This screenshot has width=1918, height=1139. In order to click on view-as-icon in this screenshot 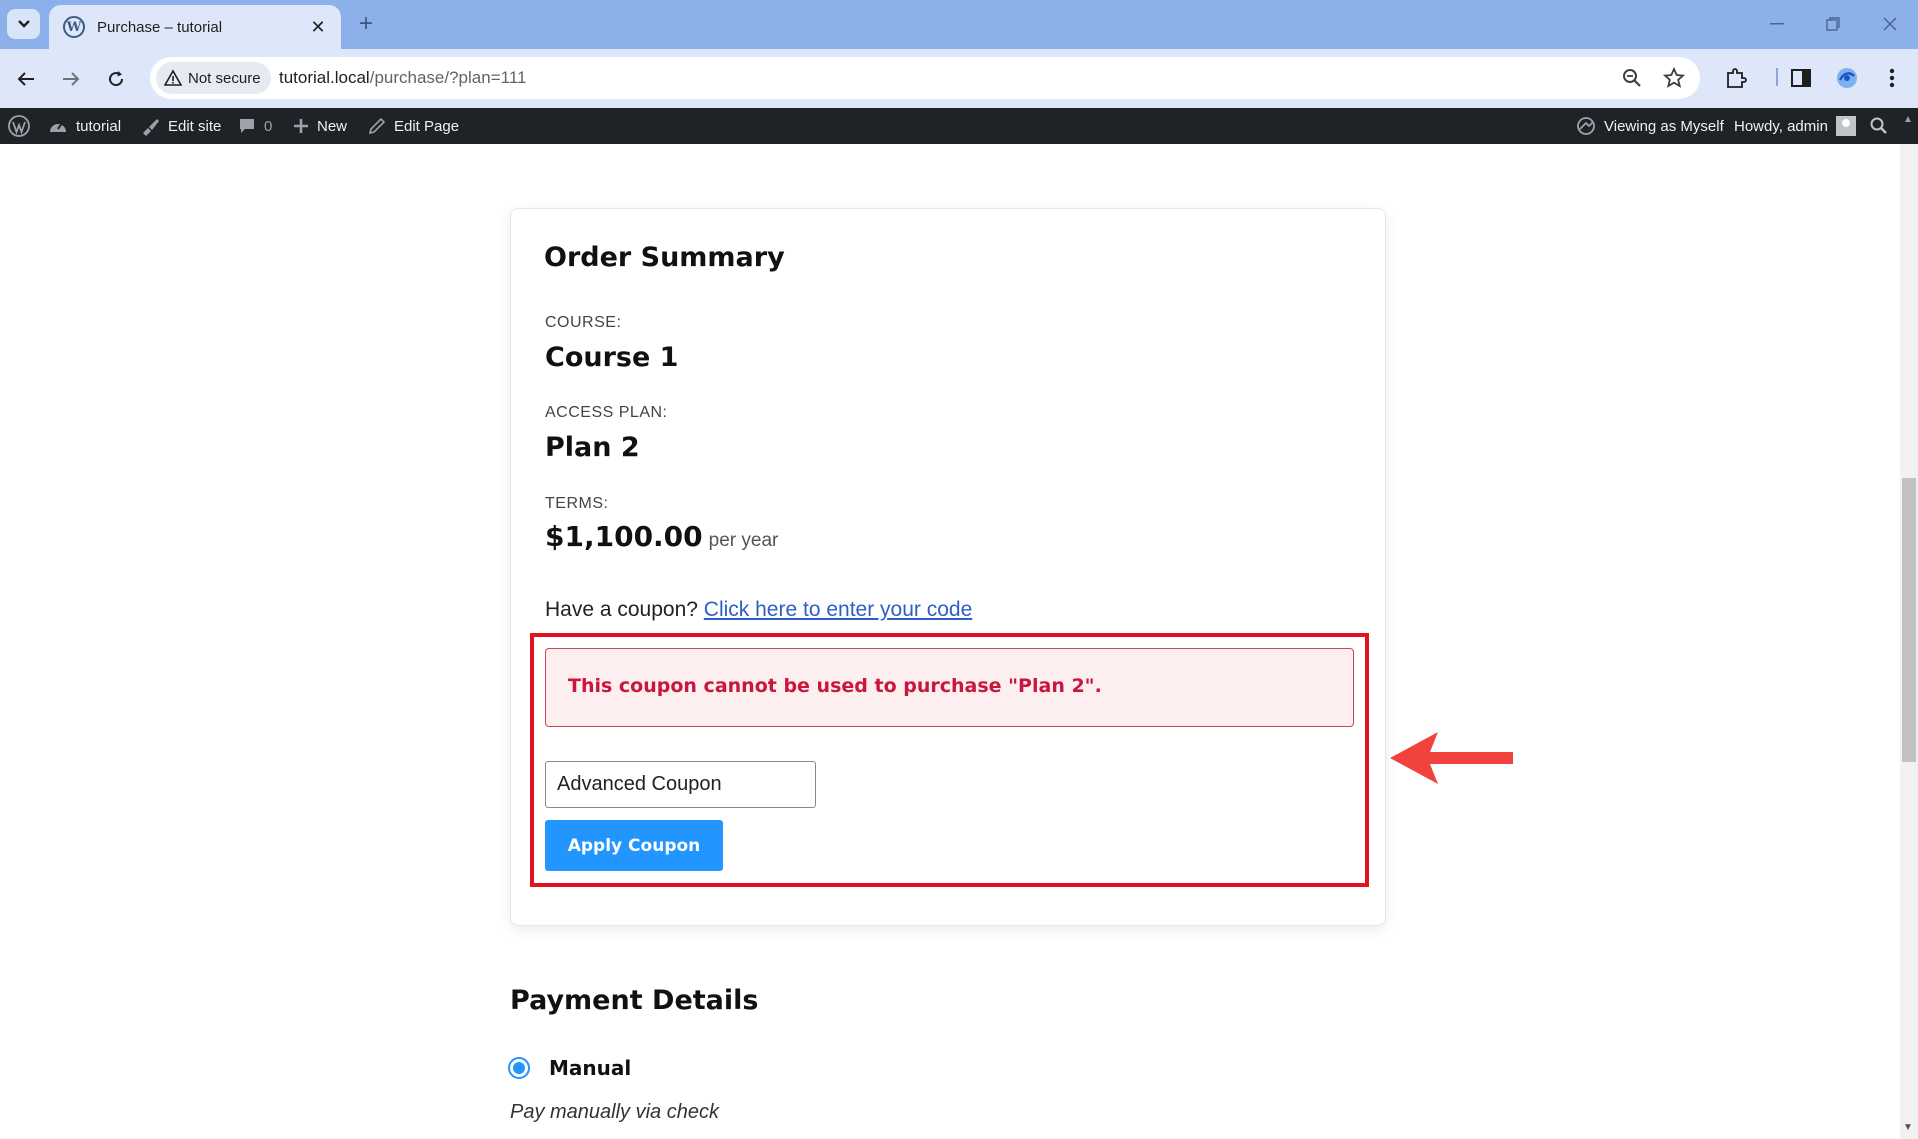, I will do `click(1586, 126)`.